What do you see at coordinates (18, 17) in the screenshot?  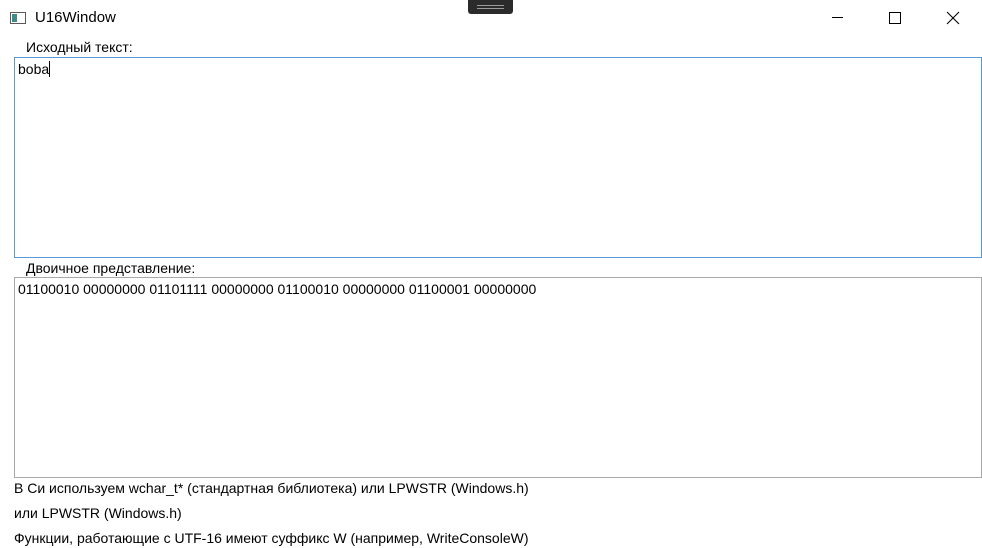 I see `app-window-icon` at bounding box center [18, 17].